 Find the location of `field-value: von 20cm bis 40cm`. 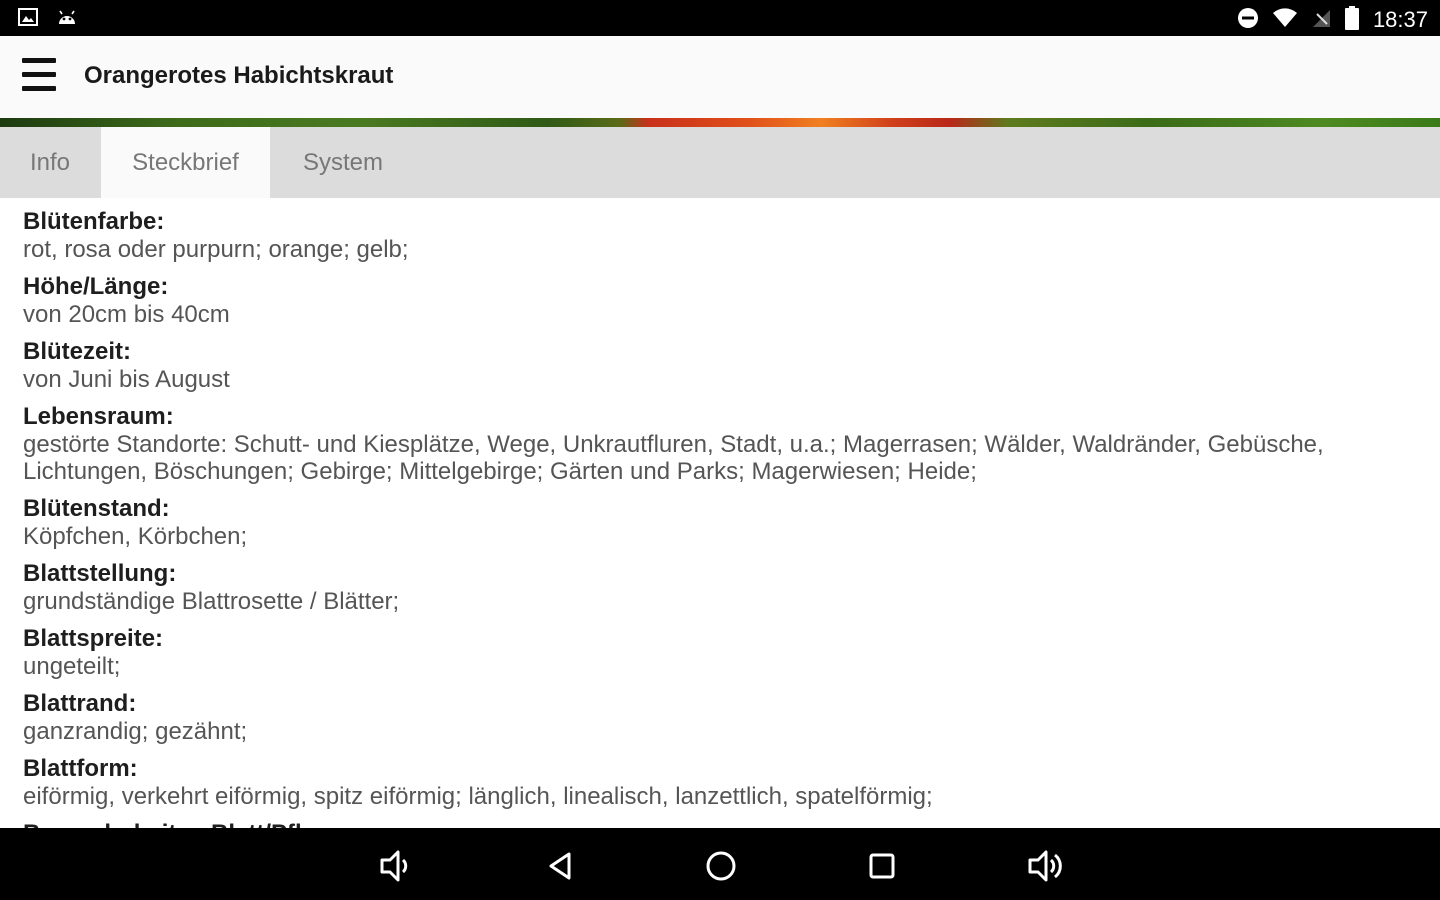

field-value: von 20cm bis 40cm is located at coordinates (126, 314).